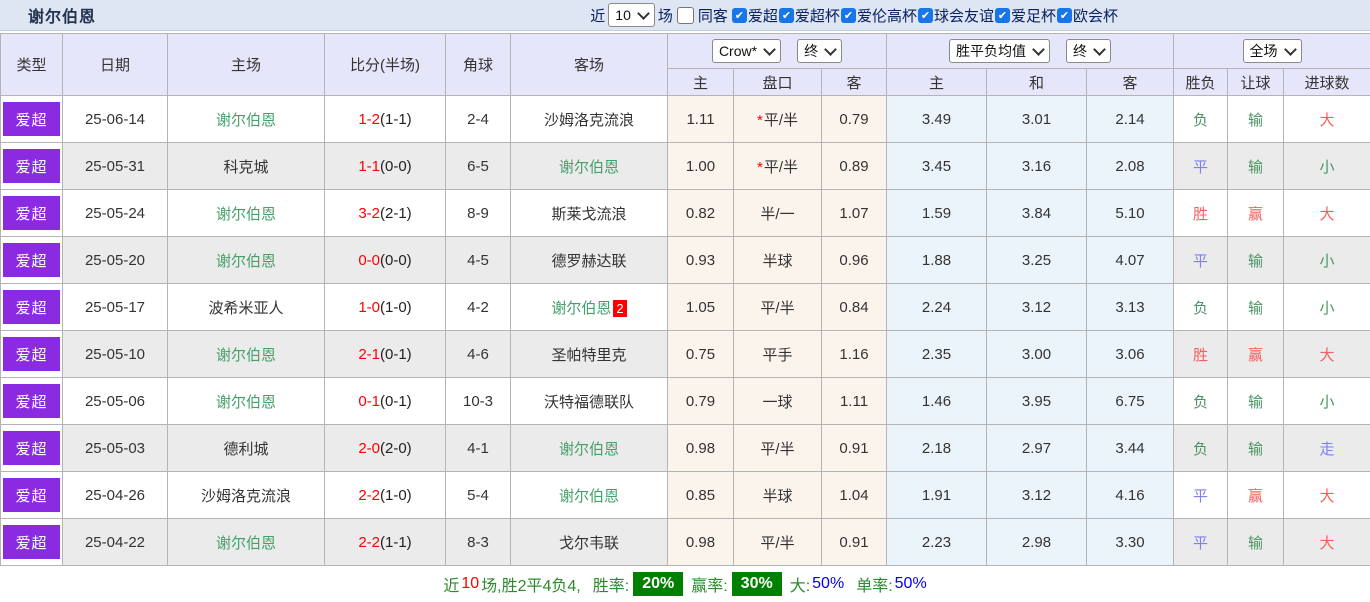  What do you see at coordinates (246, 214) in the screenshot?
I see `home-team-name: 谢尔伯恩` at bounding box center [246, 214].